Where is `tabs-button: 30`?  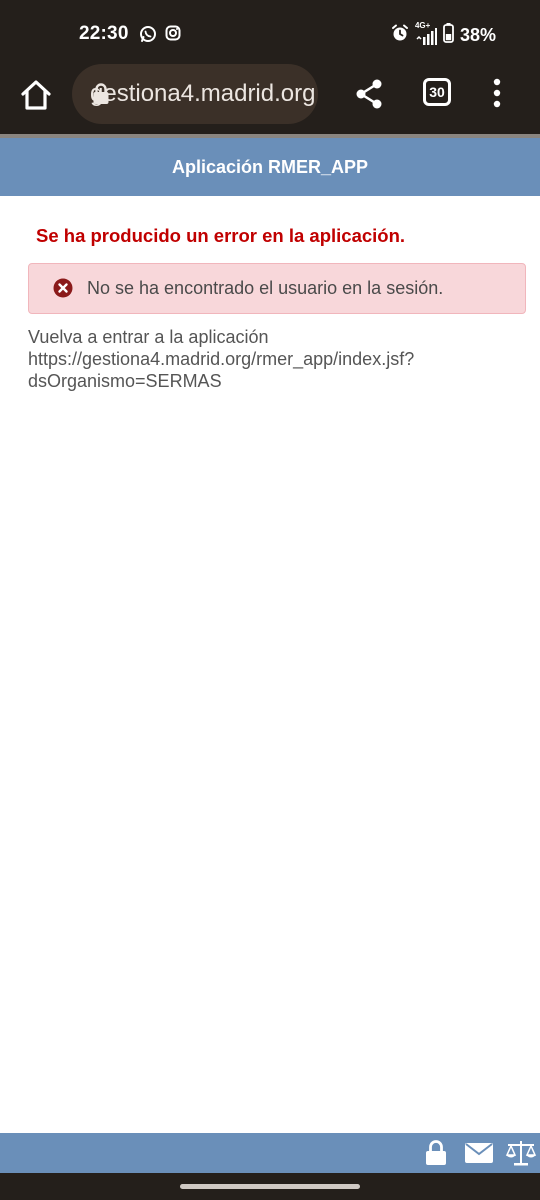 tabs-button: 30 is located at coordinates (437, 92).